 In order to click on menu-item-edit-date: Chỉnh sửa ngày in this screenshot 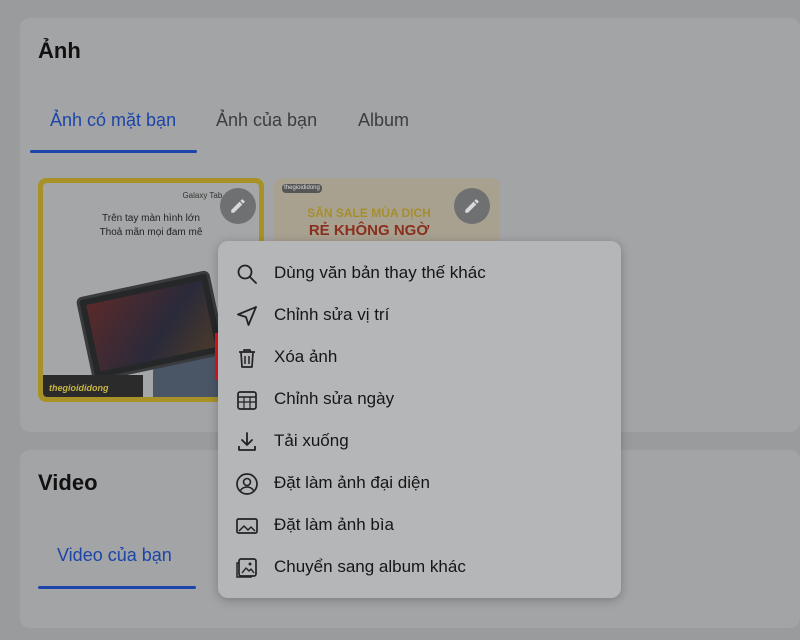, I will do `click(419, 400)`.